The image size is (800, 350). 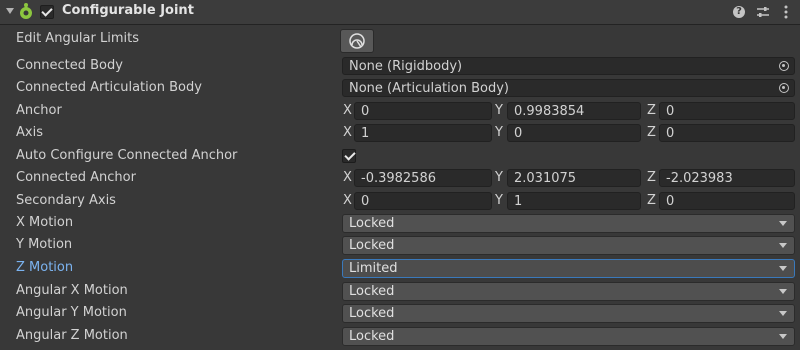 What do you see at coordinates (347, 132) in the screenshot?
I see `axis-x-letter: X` at bounding box center [347, 132].